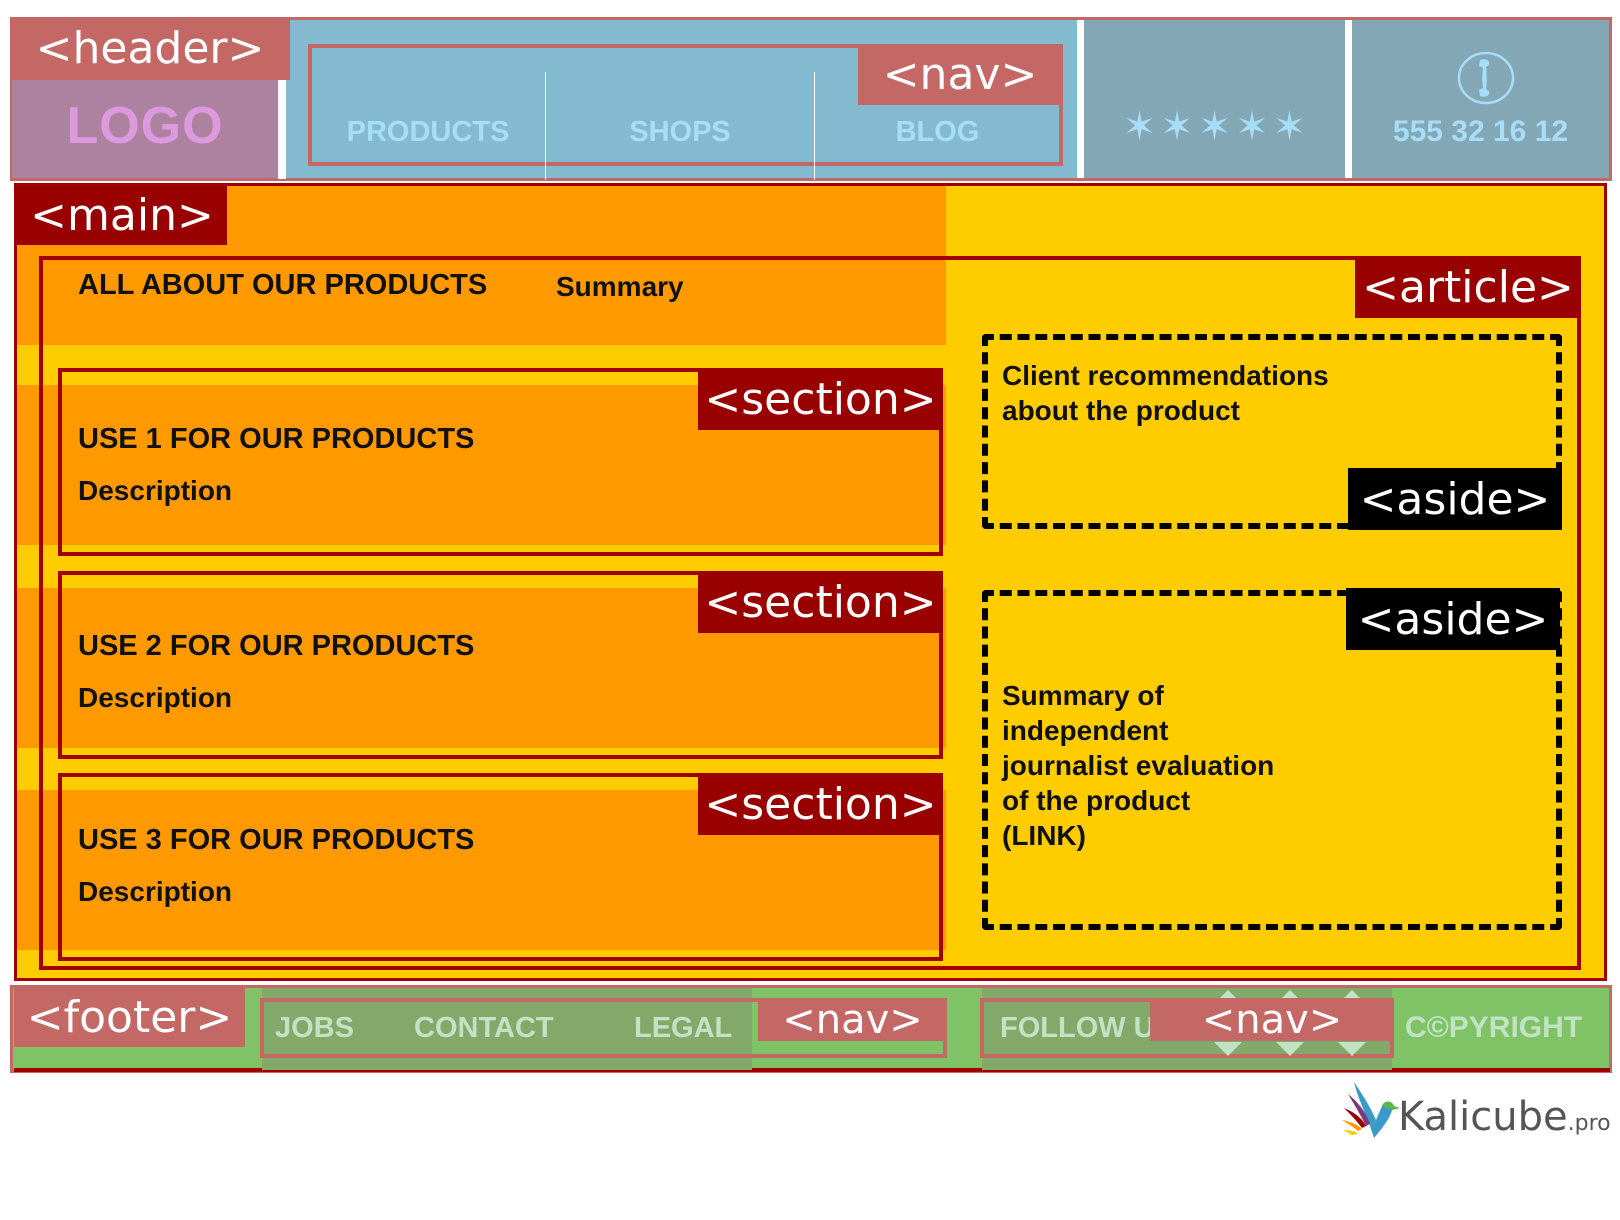 The image size is (1620, 1220). I want to click on nav-item-blog: BLOG, so click(937, 132).